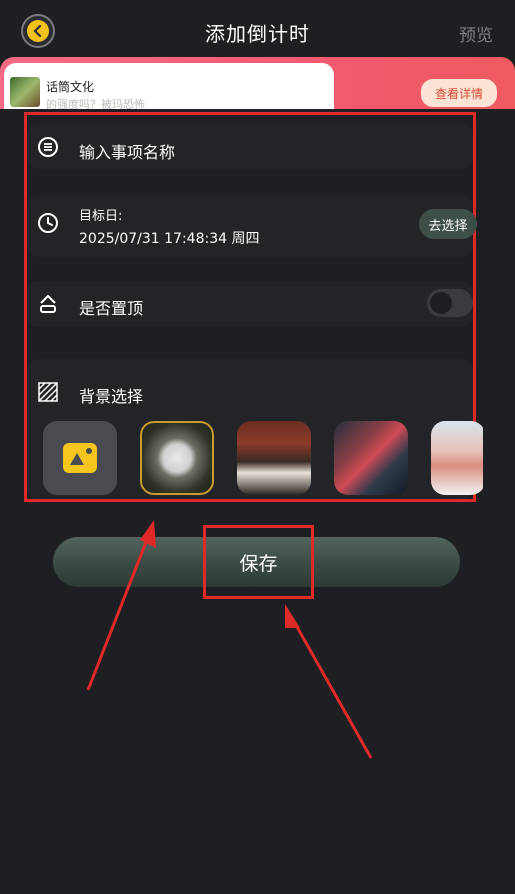 The width and height of the screenshot is (515, 894). I want to click on annotation-arrow-right, so click(329, 681).